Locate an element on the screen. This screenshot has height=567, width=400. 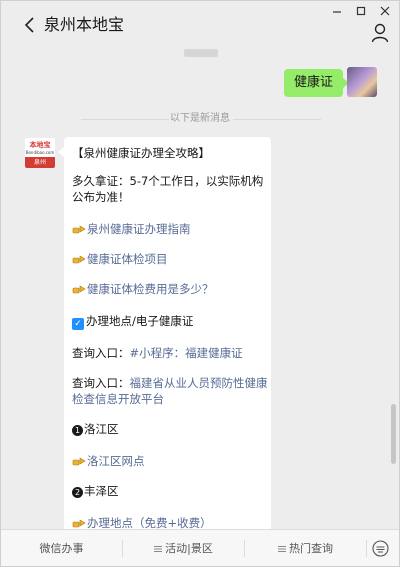
new-messages-divider: 以下是新消息 is located at coordinates (200, 119).